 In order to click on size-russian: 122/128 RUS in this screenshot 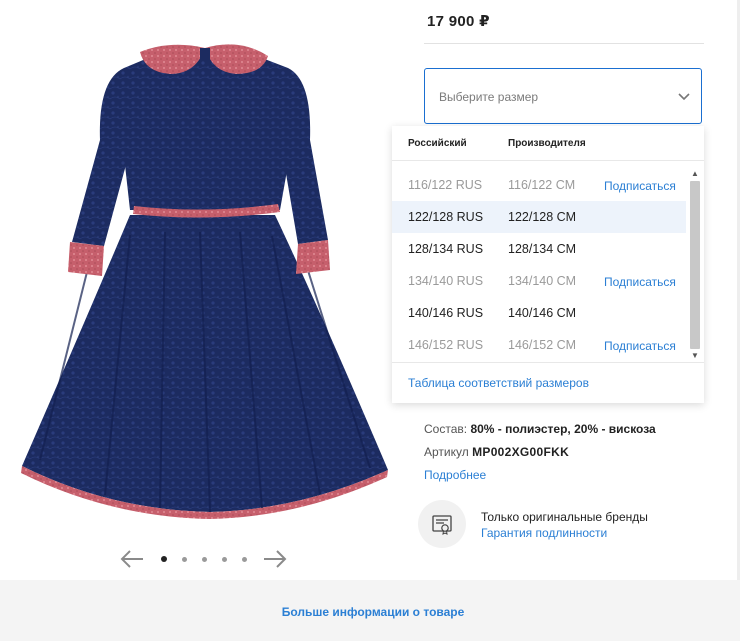, I will do `click(446, 217)`.